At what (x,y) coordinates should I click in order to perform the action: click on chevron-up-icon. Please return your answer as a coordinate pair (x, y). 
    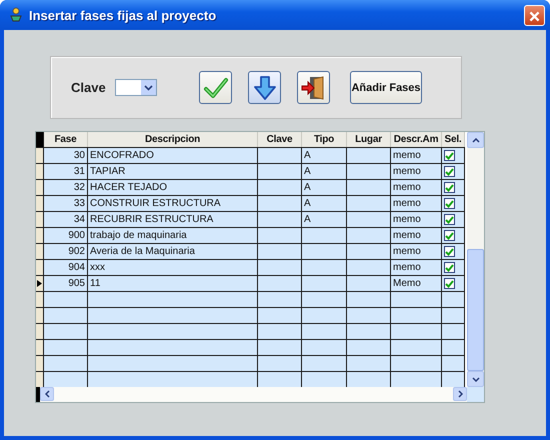
    Looking at the image, I should click on (476, 140).